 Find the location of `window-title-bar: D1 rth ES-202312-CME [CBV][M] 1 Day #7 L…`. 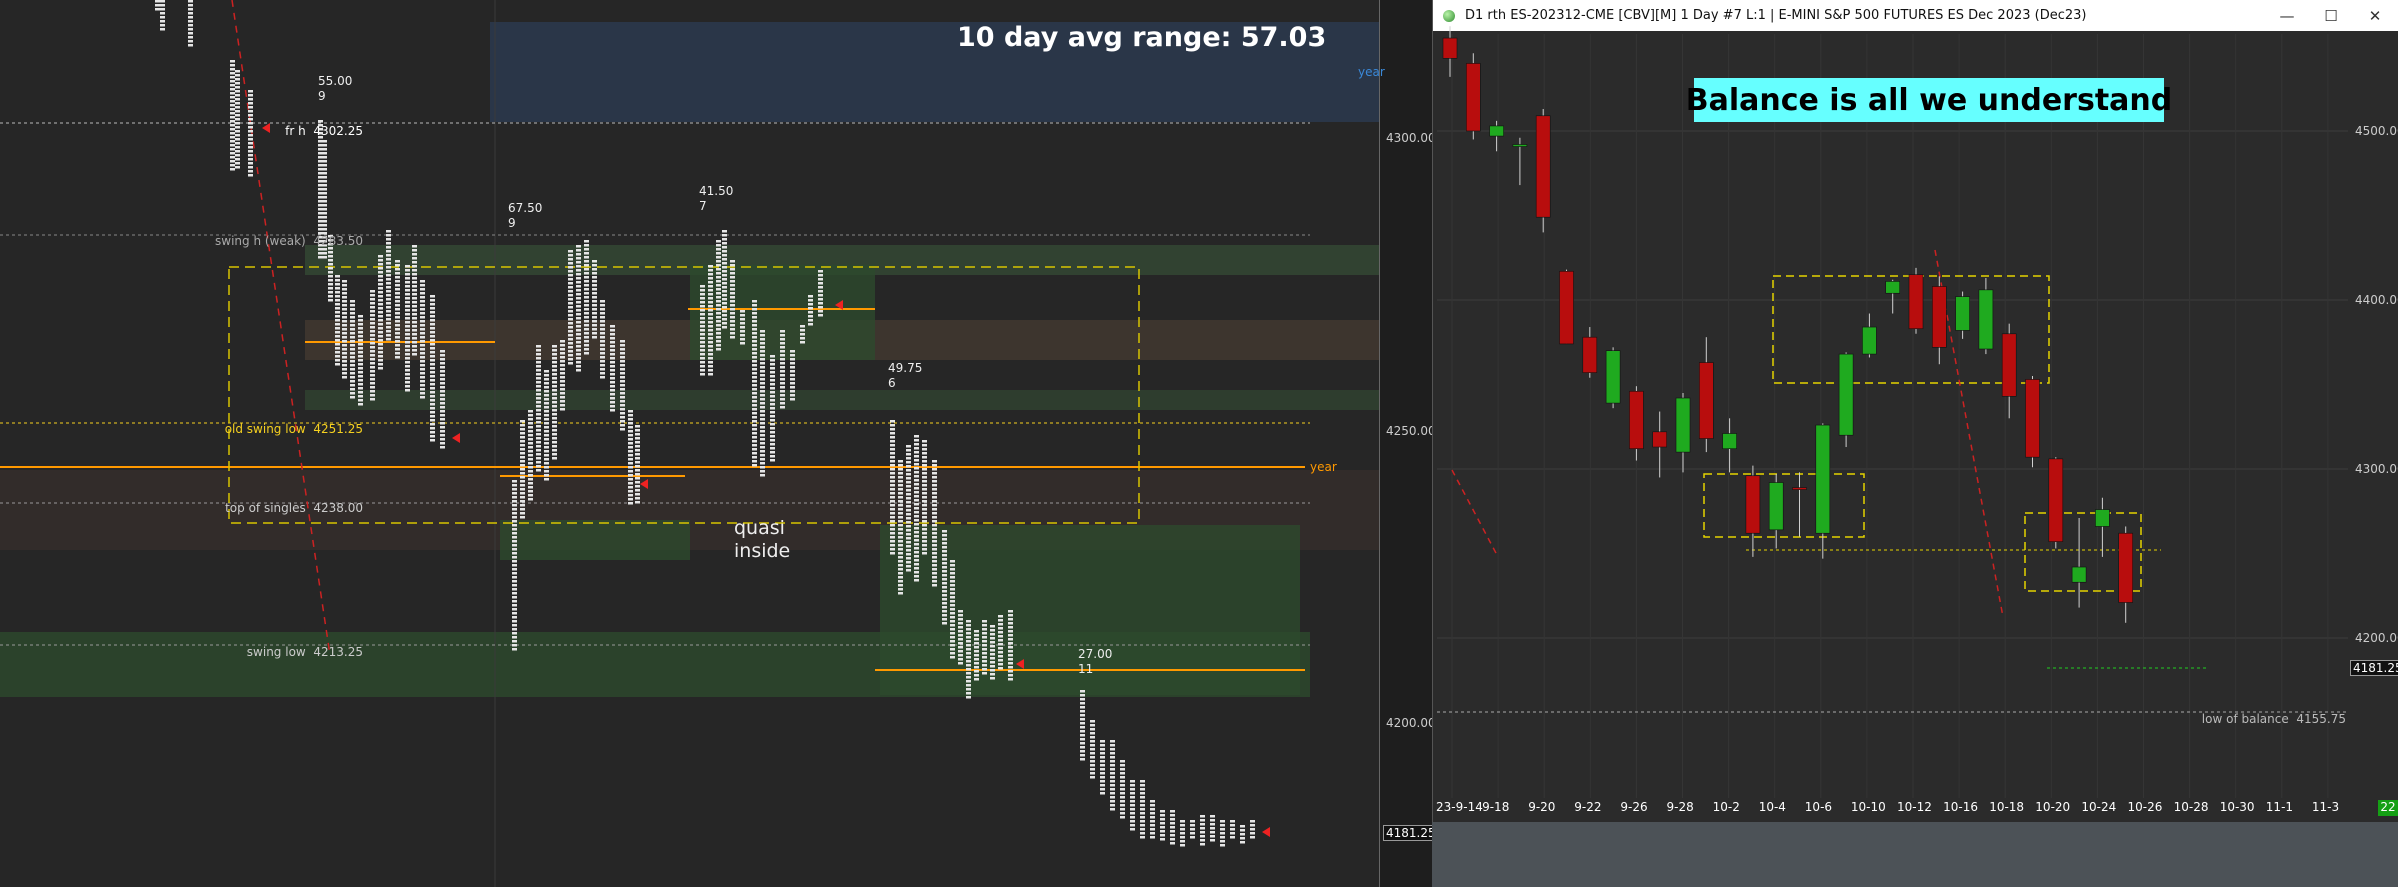

window-title-bar: D1 rth ES-202312-CME [CBV][M] 1 Day #7 L… is located at coordinates (1915, 15).